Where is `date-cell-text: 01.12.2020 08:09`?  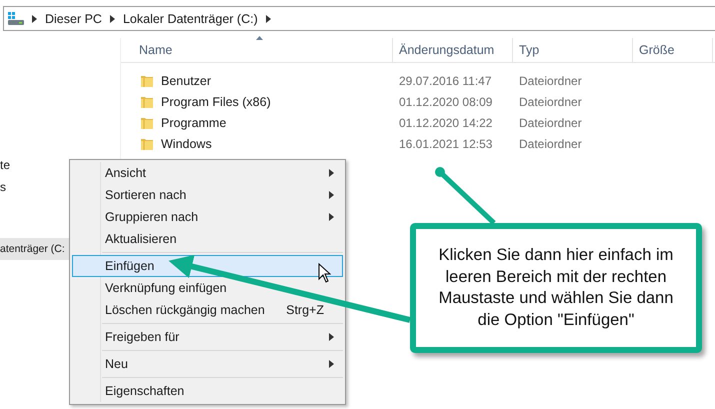
date-cell-text: 01.12.2020 08:09 is located at coordinates (446, 101).